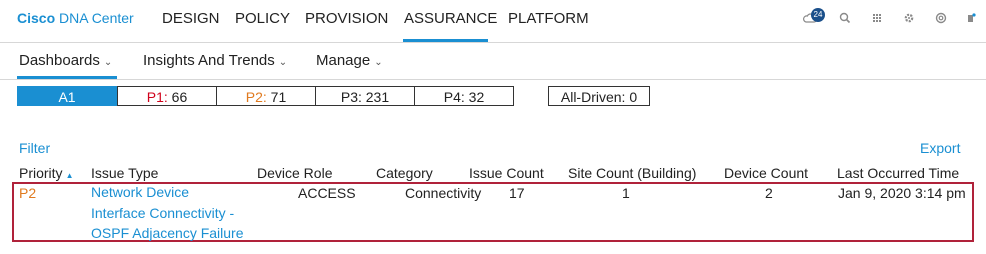  I want to click on cell-device-role: ACCESS, so click(327, 193).